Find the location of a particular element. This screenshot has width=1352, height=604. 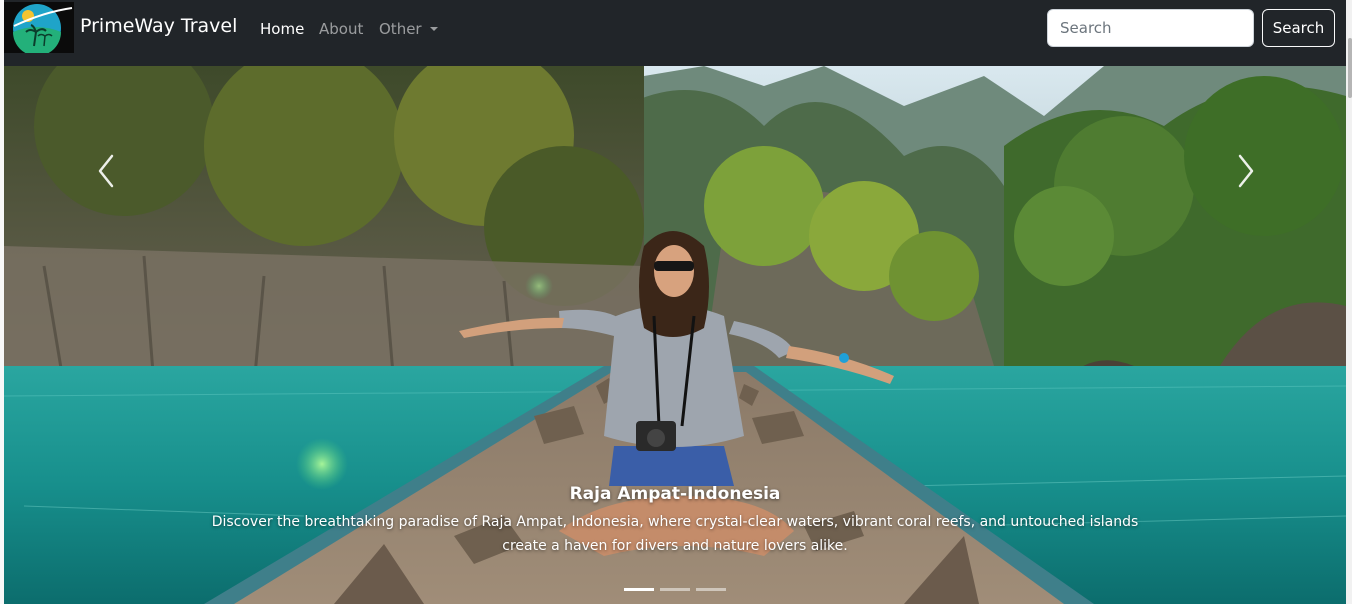

chevron-right-icon is located at coordinates (1246, 171).